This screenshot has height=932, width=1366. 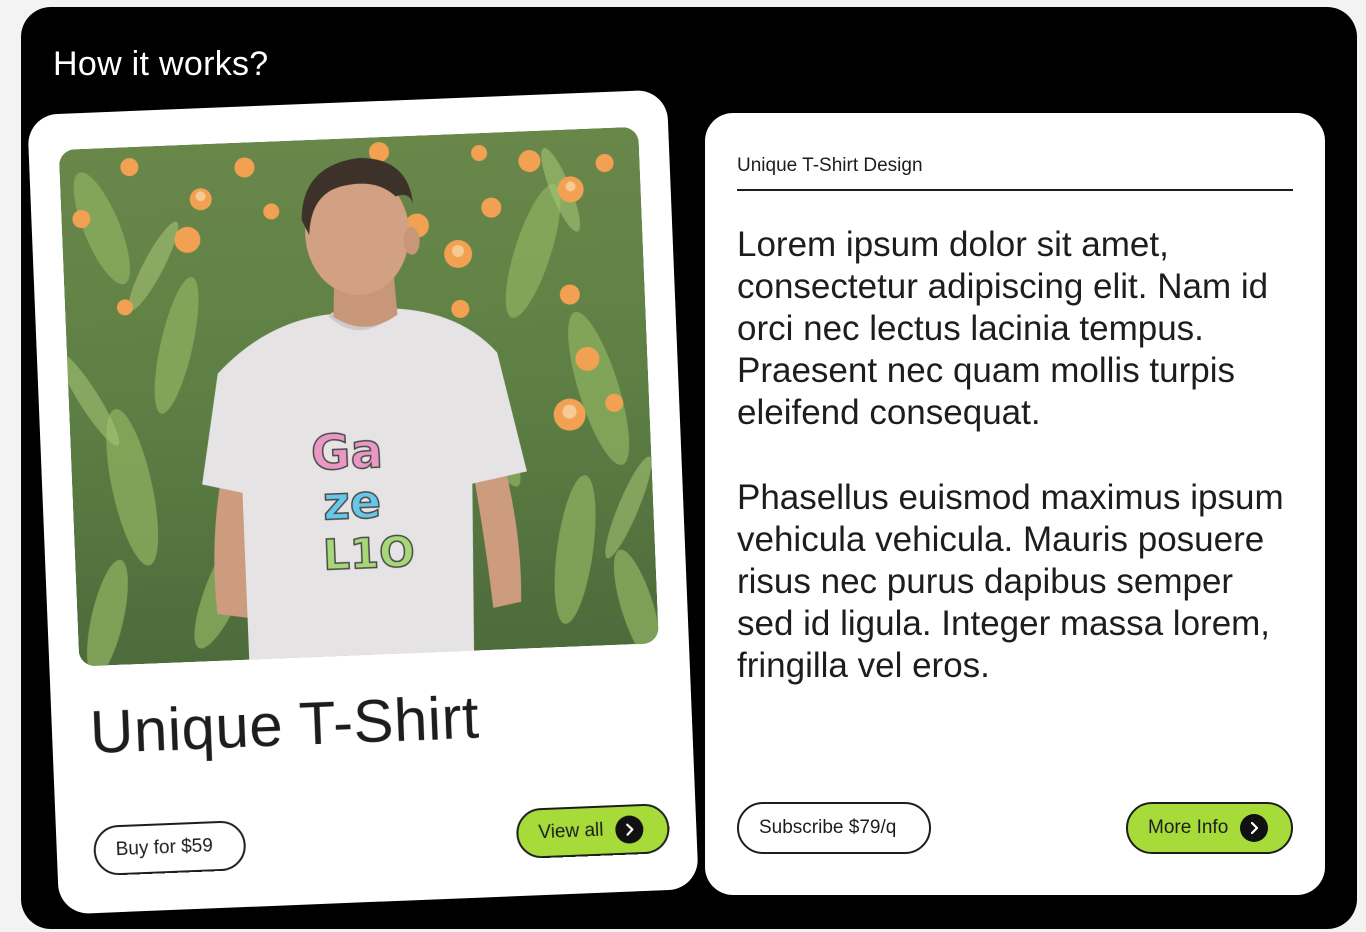 I want to click on more-info-button: More Info, so click(x=1209, y=828).